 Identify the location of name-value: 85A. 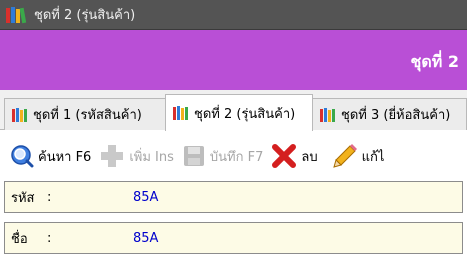
(146, 238).